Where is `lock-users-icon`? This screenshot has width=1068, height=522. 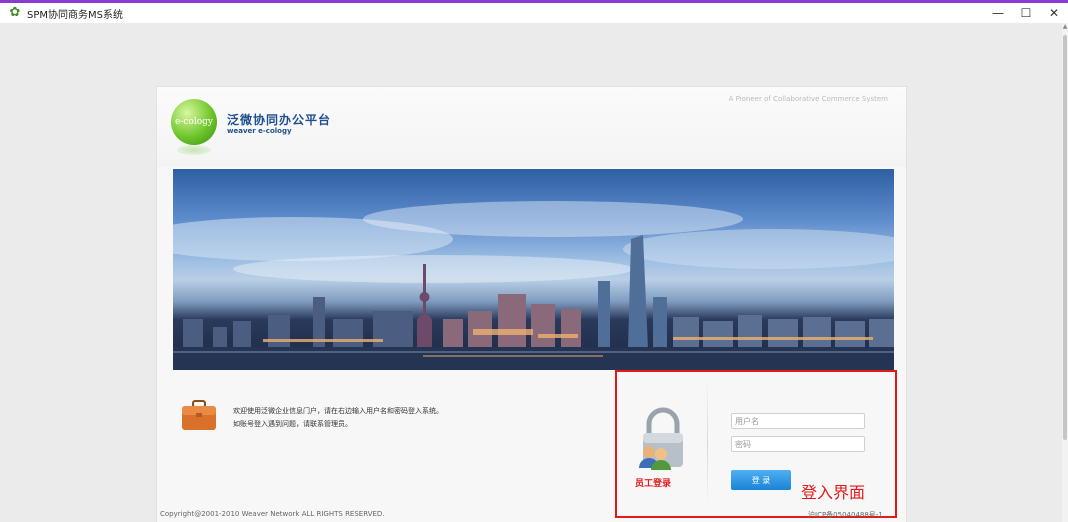 lock-users-icon is located at coordinates (661, 438).